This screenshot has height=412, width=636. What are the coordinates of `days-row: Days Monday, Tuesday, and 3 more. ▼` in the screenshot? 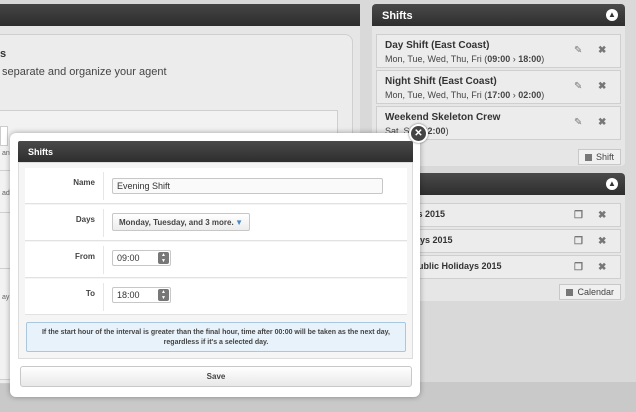 It's located at (216, 223).